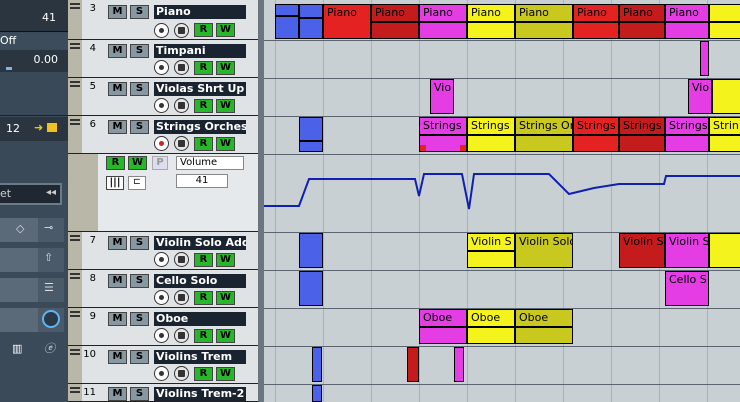 The width and height of the screenshot is (740, 402). What do you see at coordinates (700, 96) in the screenshot?
I see `midi-part: Vio` at bounding box center [700, 96].